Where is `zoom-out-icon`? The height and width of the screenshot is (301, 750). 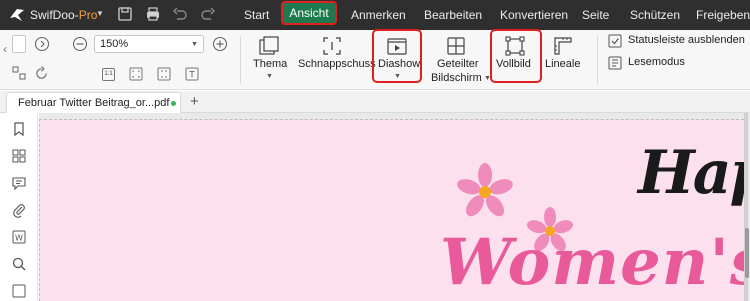
zoom-out-icon is located at coordinates (80, 44).